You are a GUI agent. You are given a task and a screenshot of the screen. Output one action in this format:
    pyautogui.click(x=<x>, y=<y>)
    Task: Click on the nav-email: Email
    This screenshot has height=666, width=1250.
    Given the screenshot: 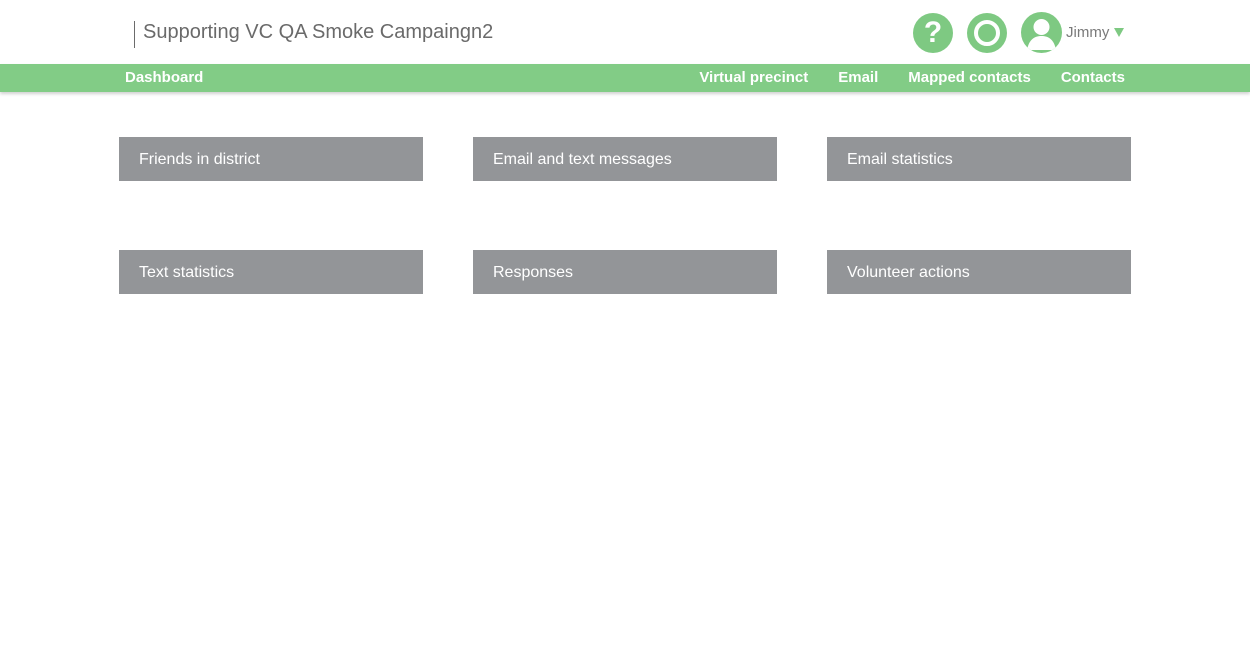 What is the action you would take?
    pyautogui.click(x=858, y=78)
    